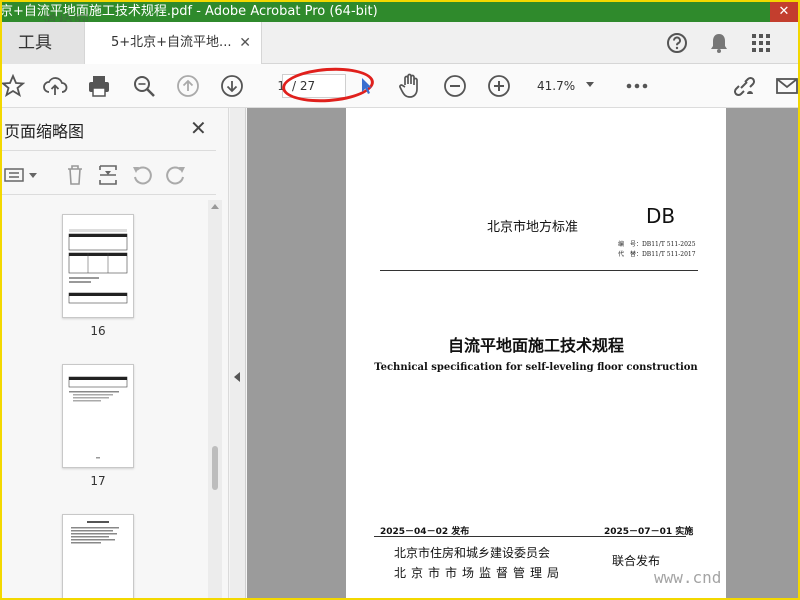 Image resolution: width=800 pixels, height=600 pixels. What do you see at coordinates (232, 86) in the screenshot?
I see `next-page-icon` at bounding box center [232, 86].